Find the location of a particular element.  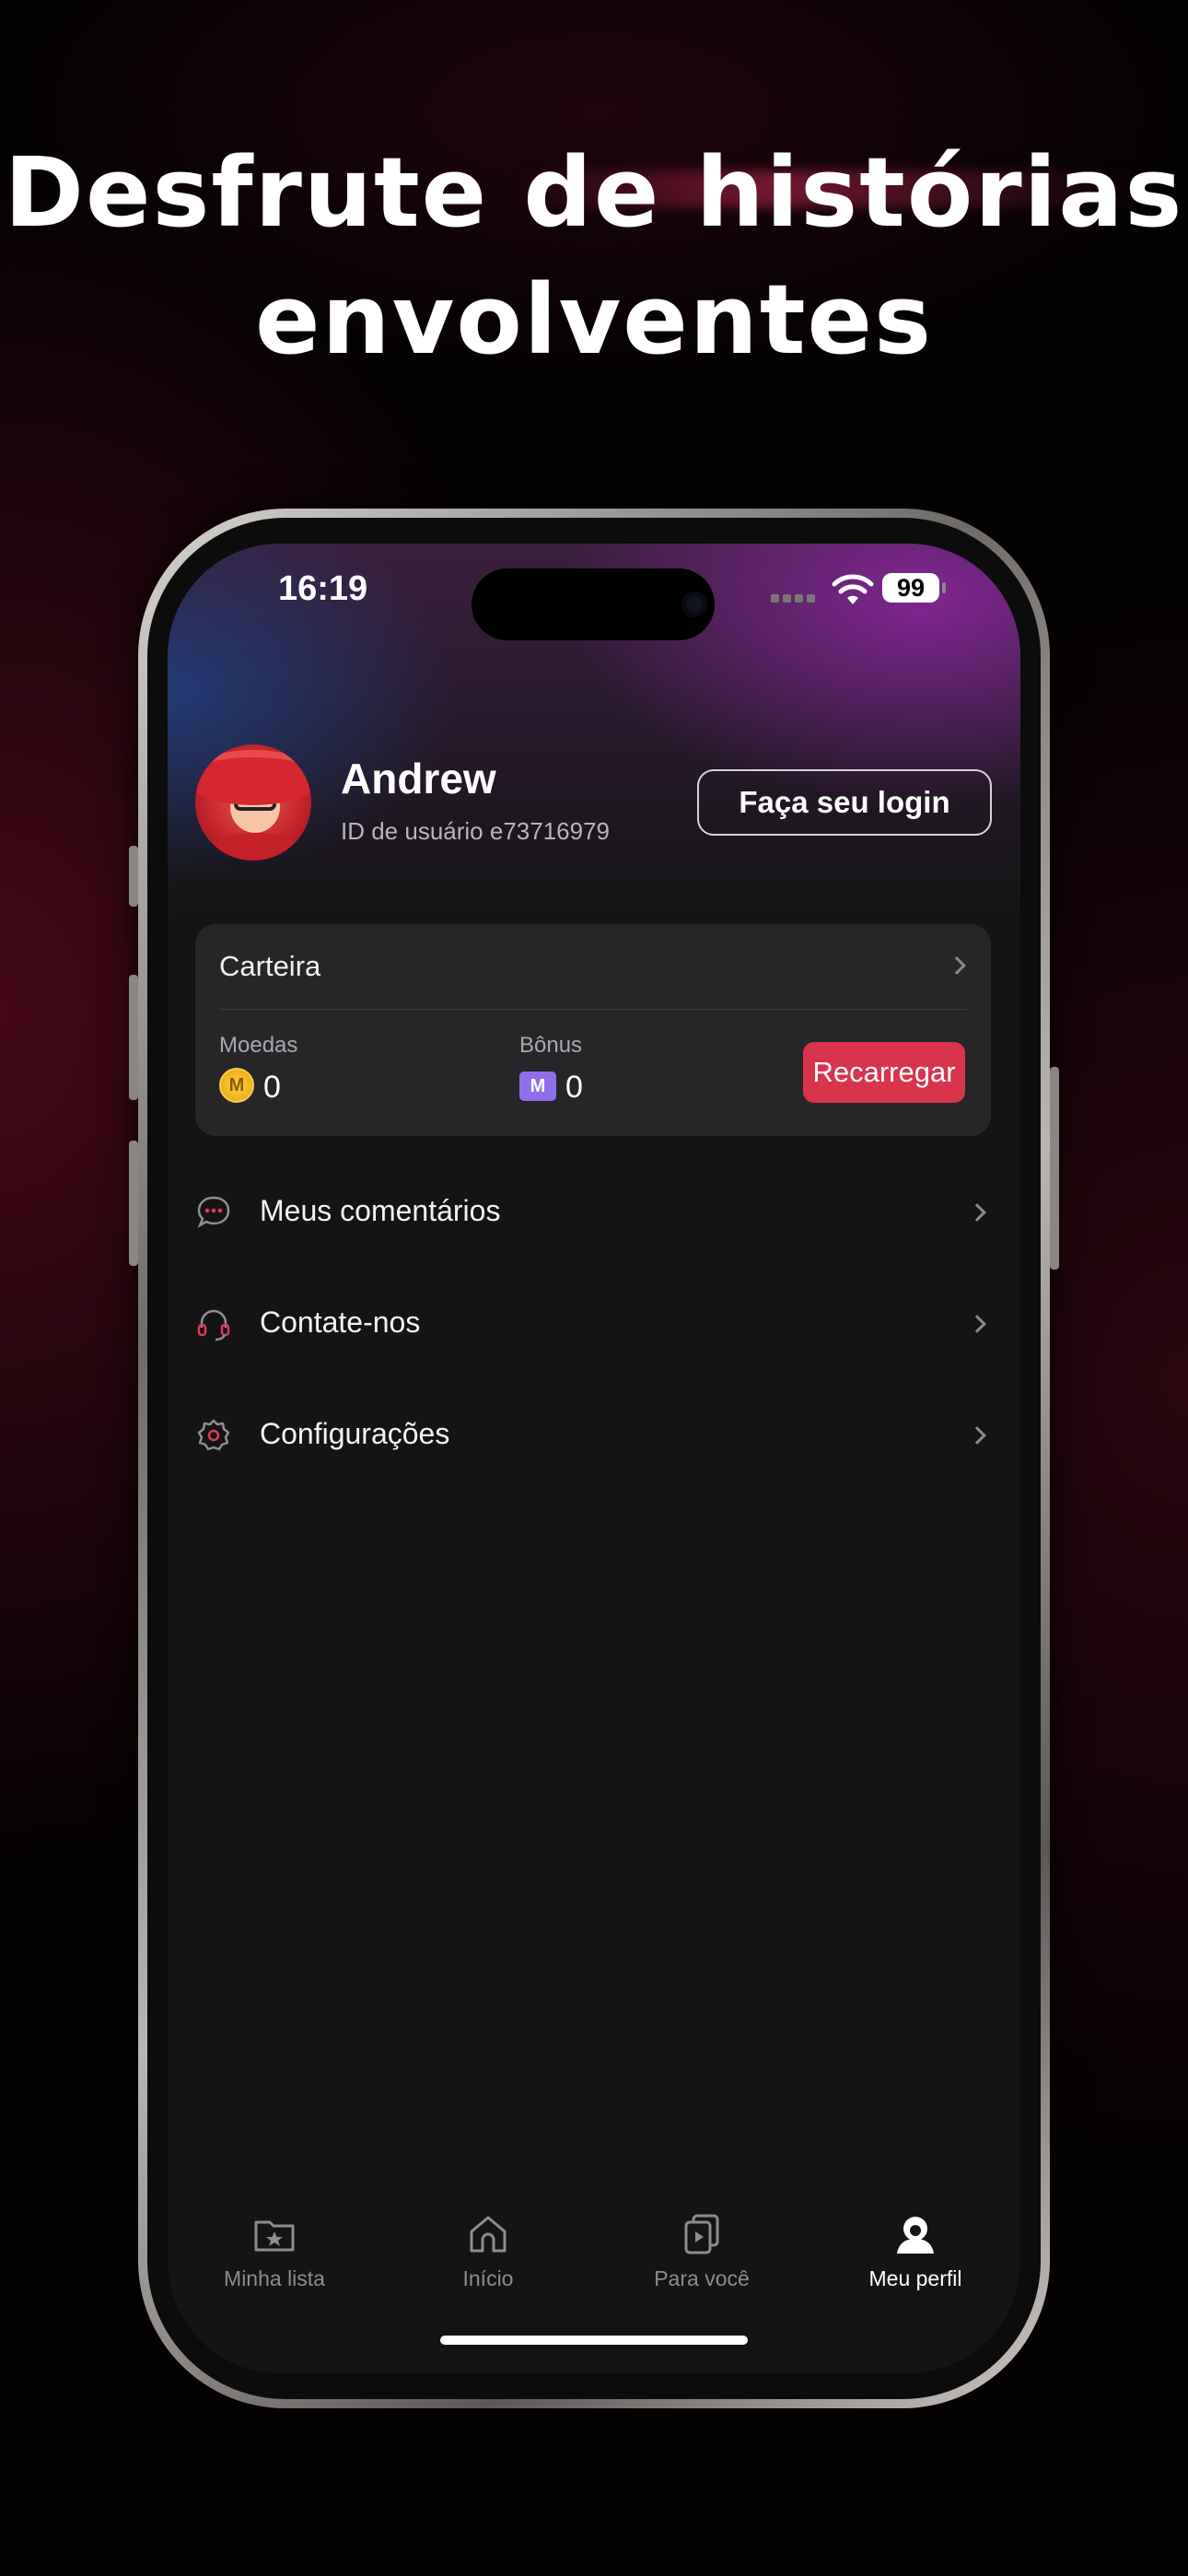

avatar is located at coordinates (253, 802).